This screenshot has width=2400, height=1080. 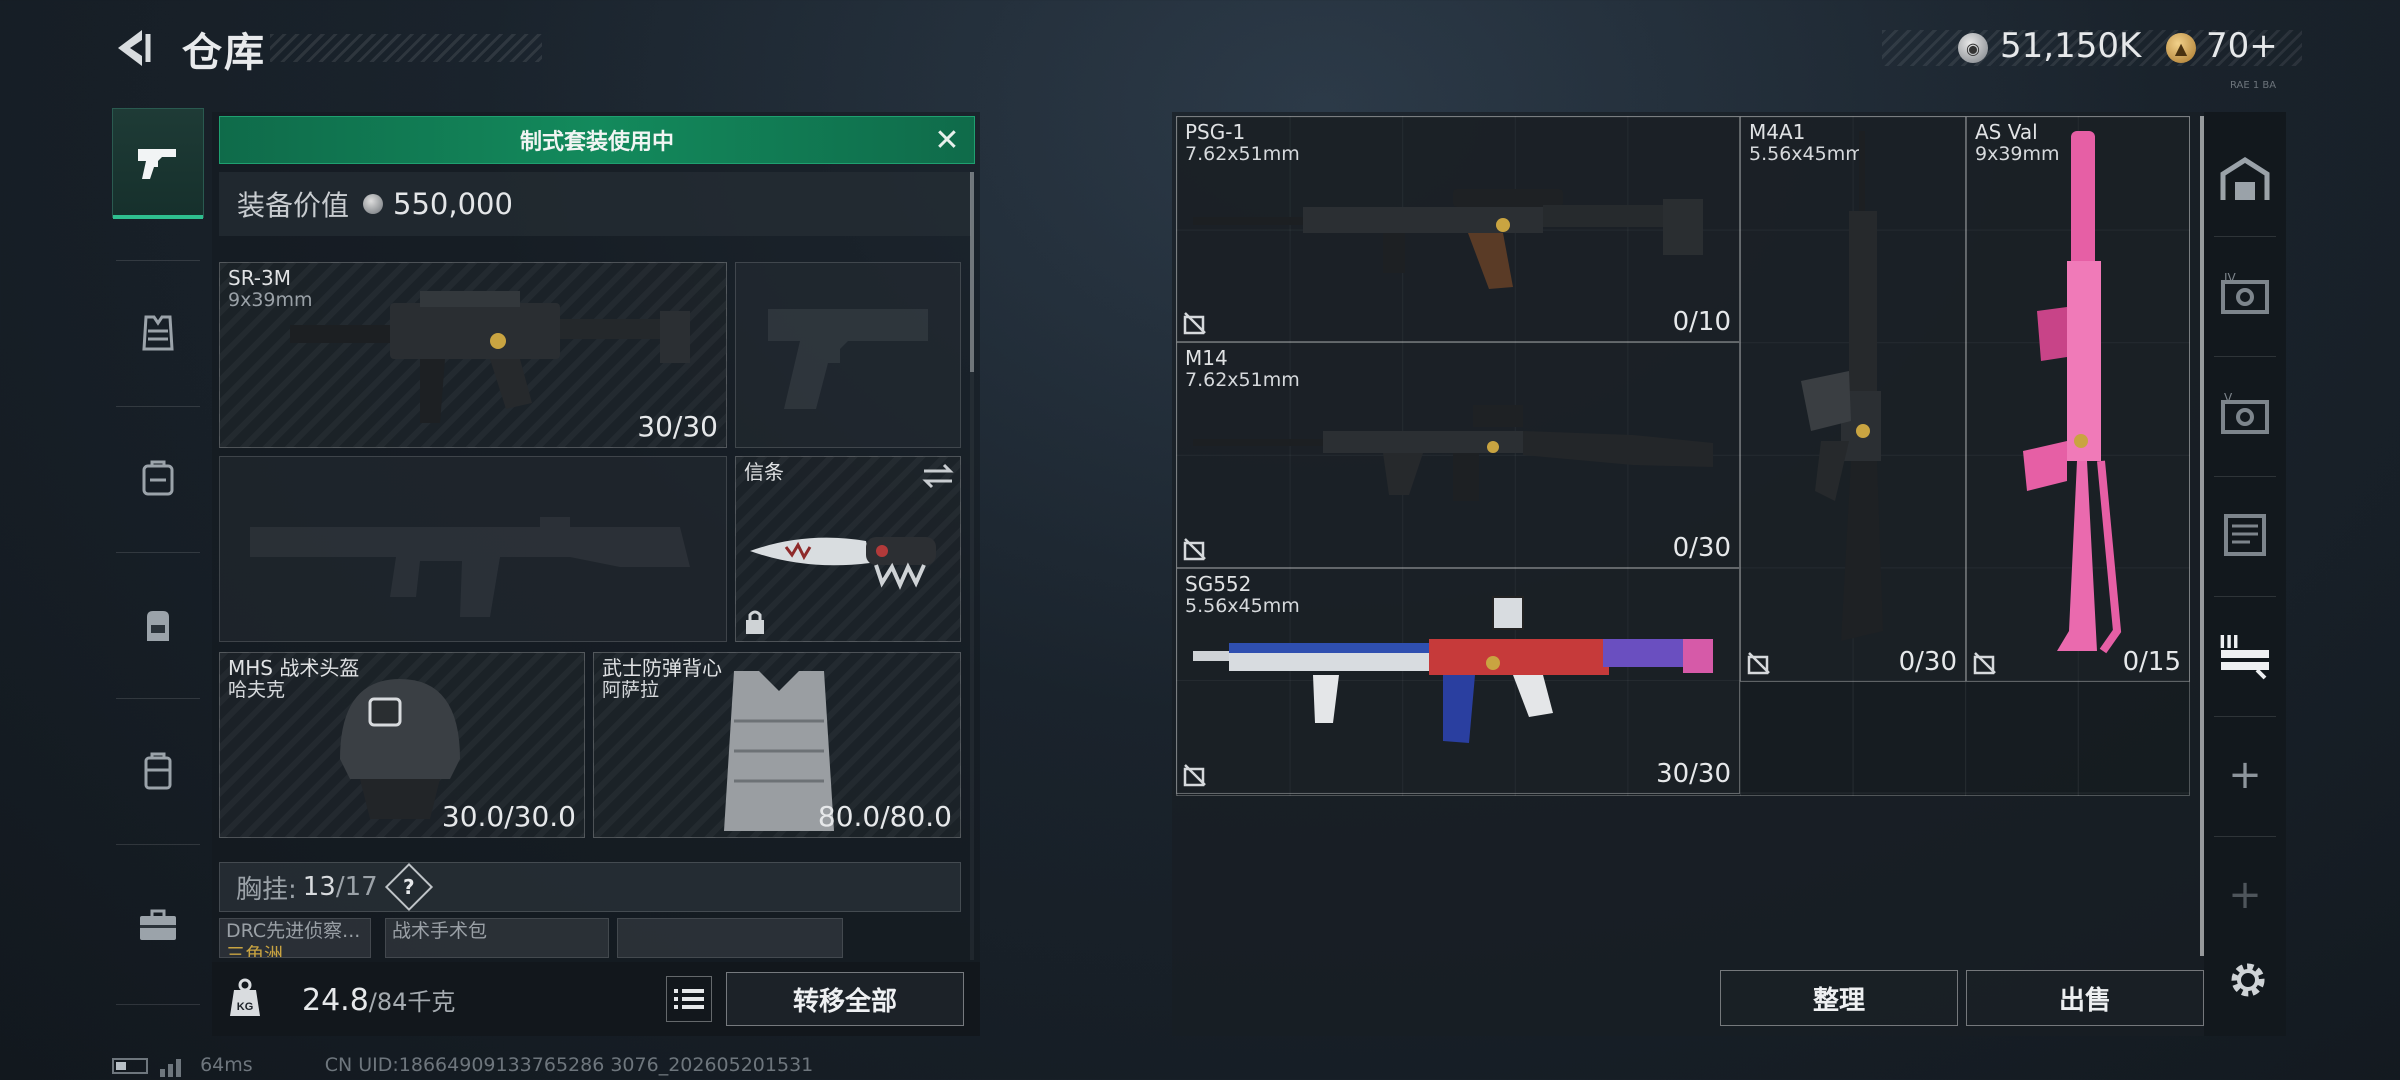 What do you see at coordinates (730, 938) in the screenshot?
I see `chest-item-slot` at bounding box center [730, 938].